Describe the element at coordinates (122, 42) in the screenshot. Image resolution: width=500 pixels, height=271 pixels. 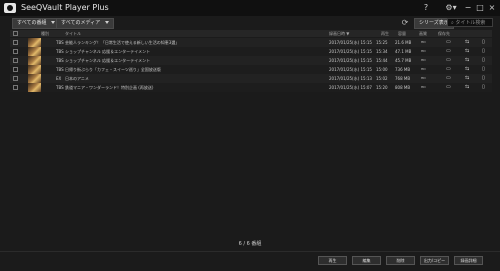
I see `row-title: 芸能人ランキング！「日常生活で使える新しい生活の知恵3選」` at that location.